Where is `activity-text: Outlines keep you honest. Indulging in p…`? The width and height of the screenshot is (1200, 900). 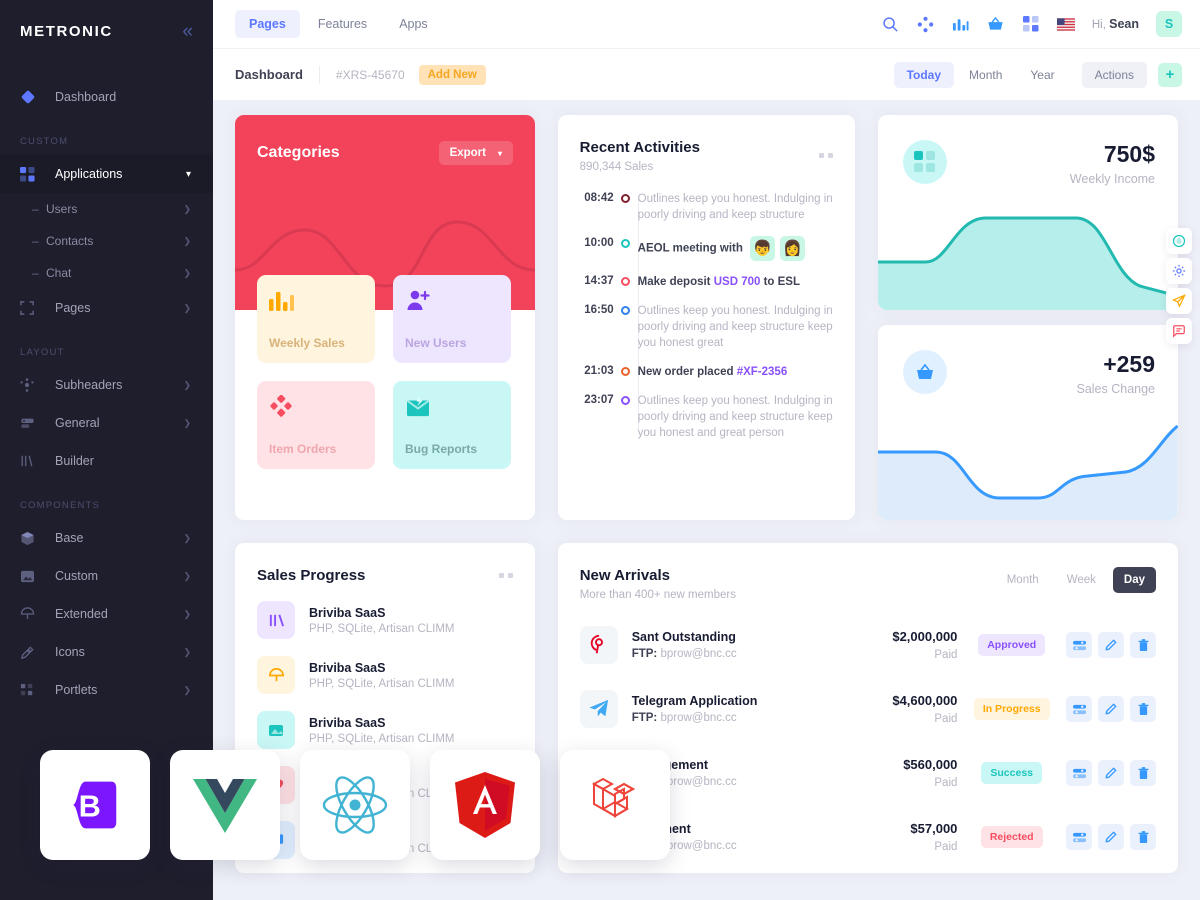
activity-text: Outlines keep you honest. Indulging in p… is located at coordinates (735, 417).